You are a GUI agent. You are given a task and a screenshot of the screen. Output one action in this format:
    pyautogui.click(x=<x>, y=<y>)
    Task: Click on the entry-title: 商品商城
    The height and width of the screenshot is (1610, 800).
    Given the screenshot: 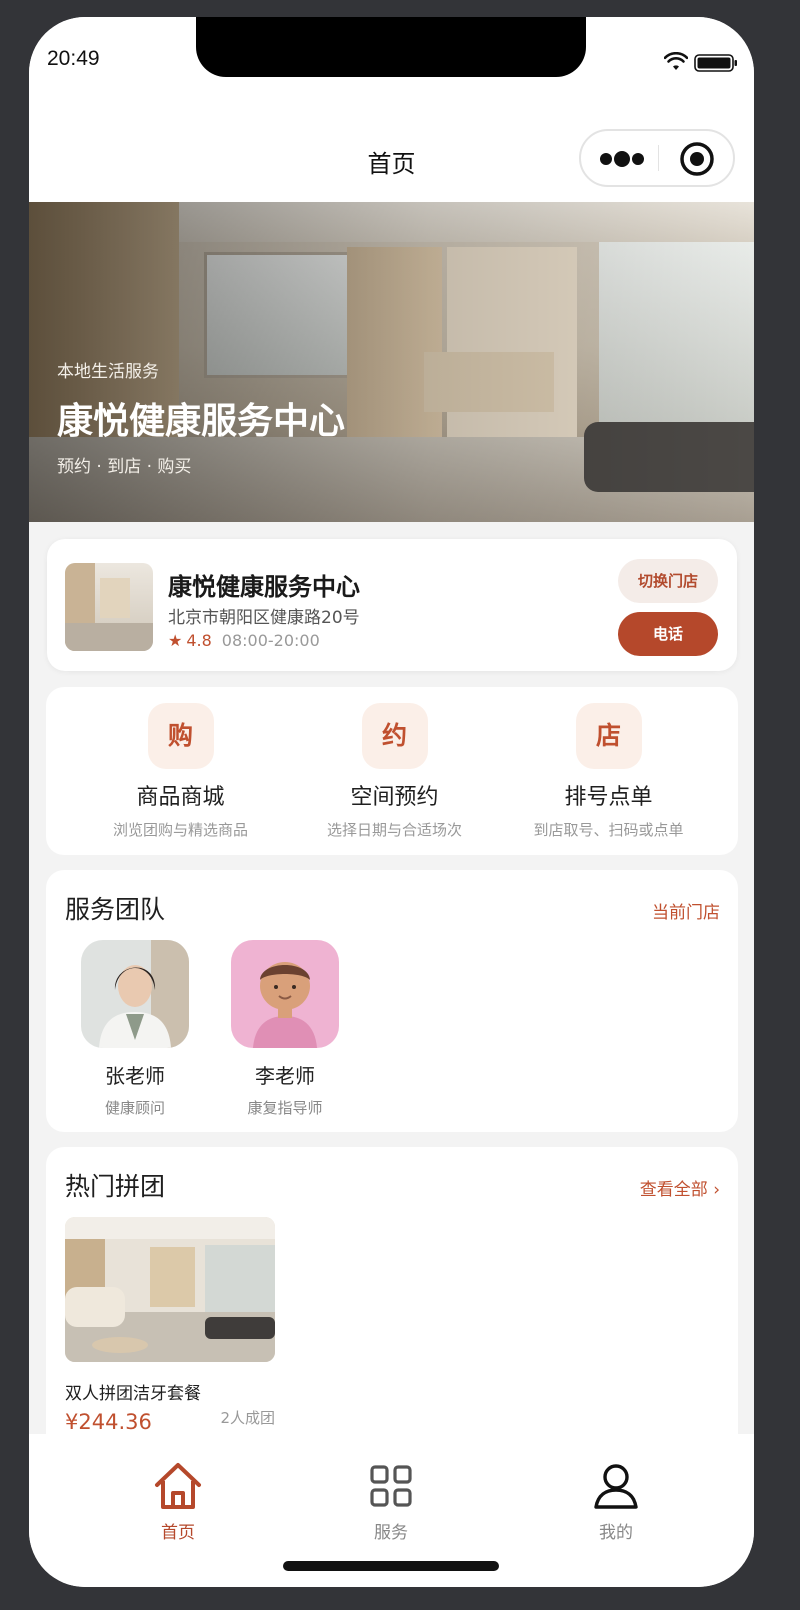 What is the action you would take?
    pyautogui.click(x=180, y=797)
    